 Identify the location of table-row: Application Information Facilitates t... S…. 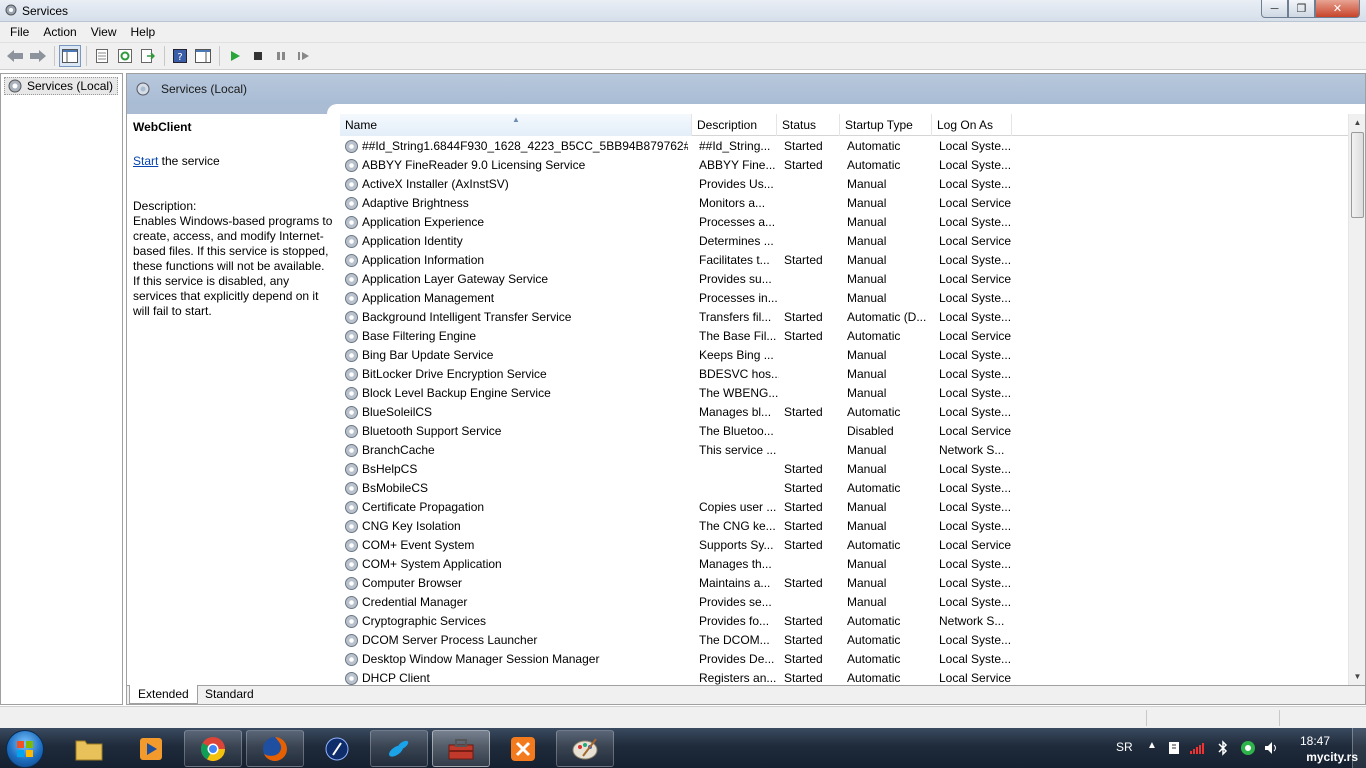
(845, 260).